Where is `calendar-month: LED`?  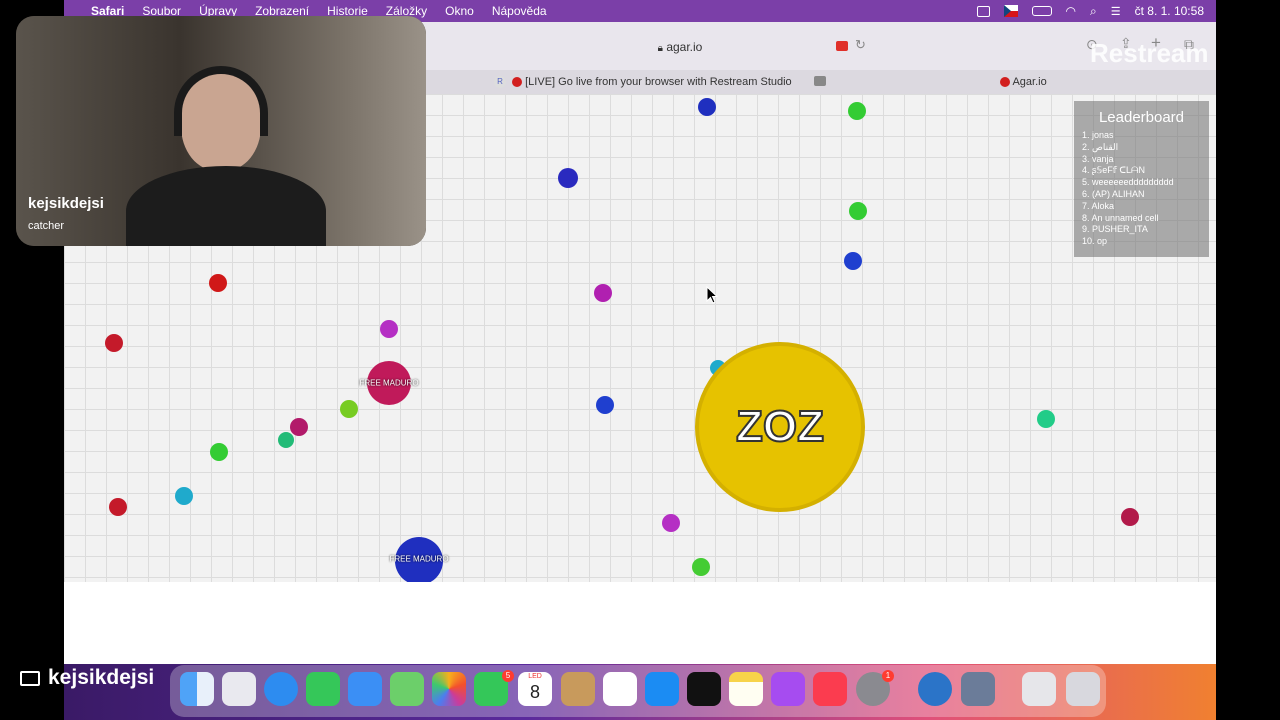 calendar-month: LED is located at coordinates (535, 676).